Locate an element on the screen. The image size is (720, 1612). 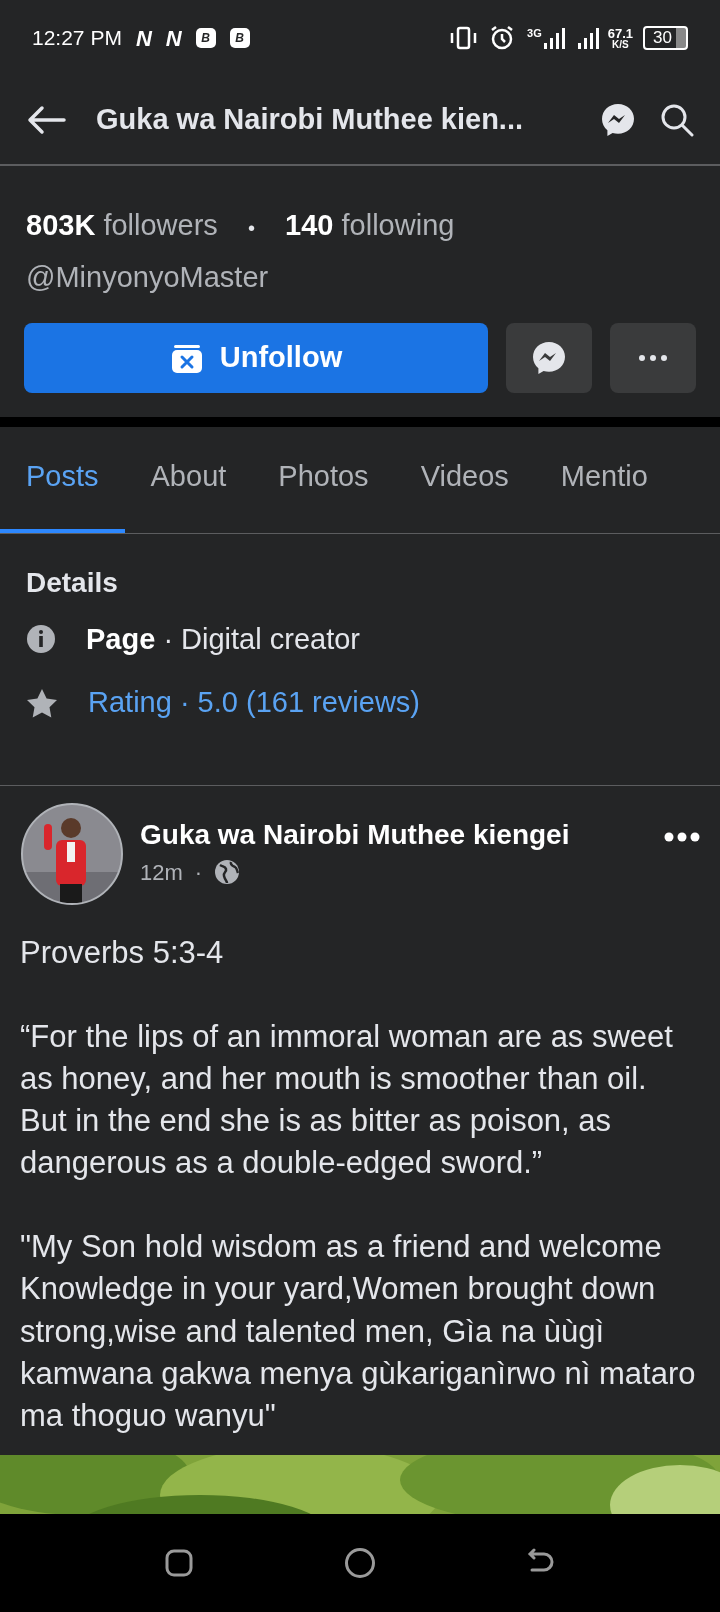
more-options-button is located at coordinates (682, 836).